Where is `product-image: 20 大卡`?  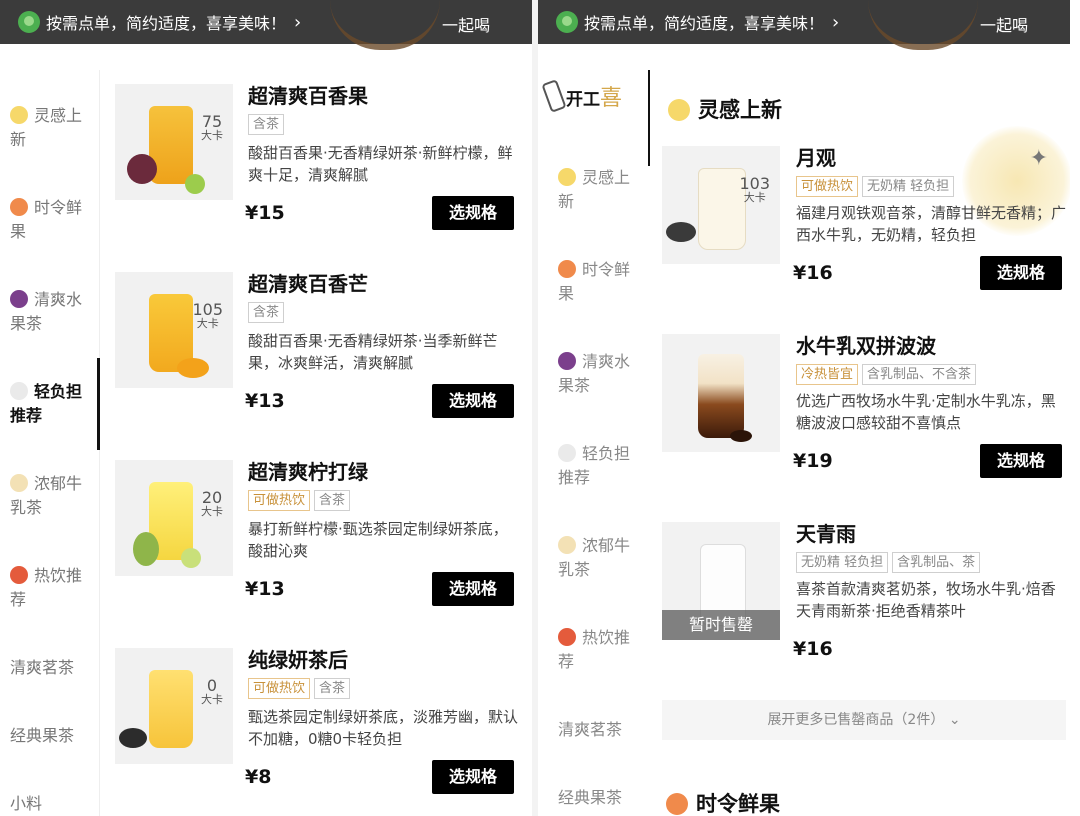
product-image: 20 大卡 is located at coordinates (174, 518).